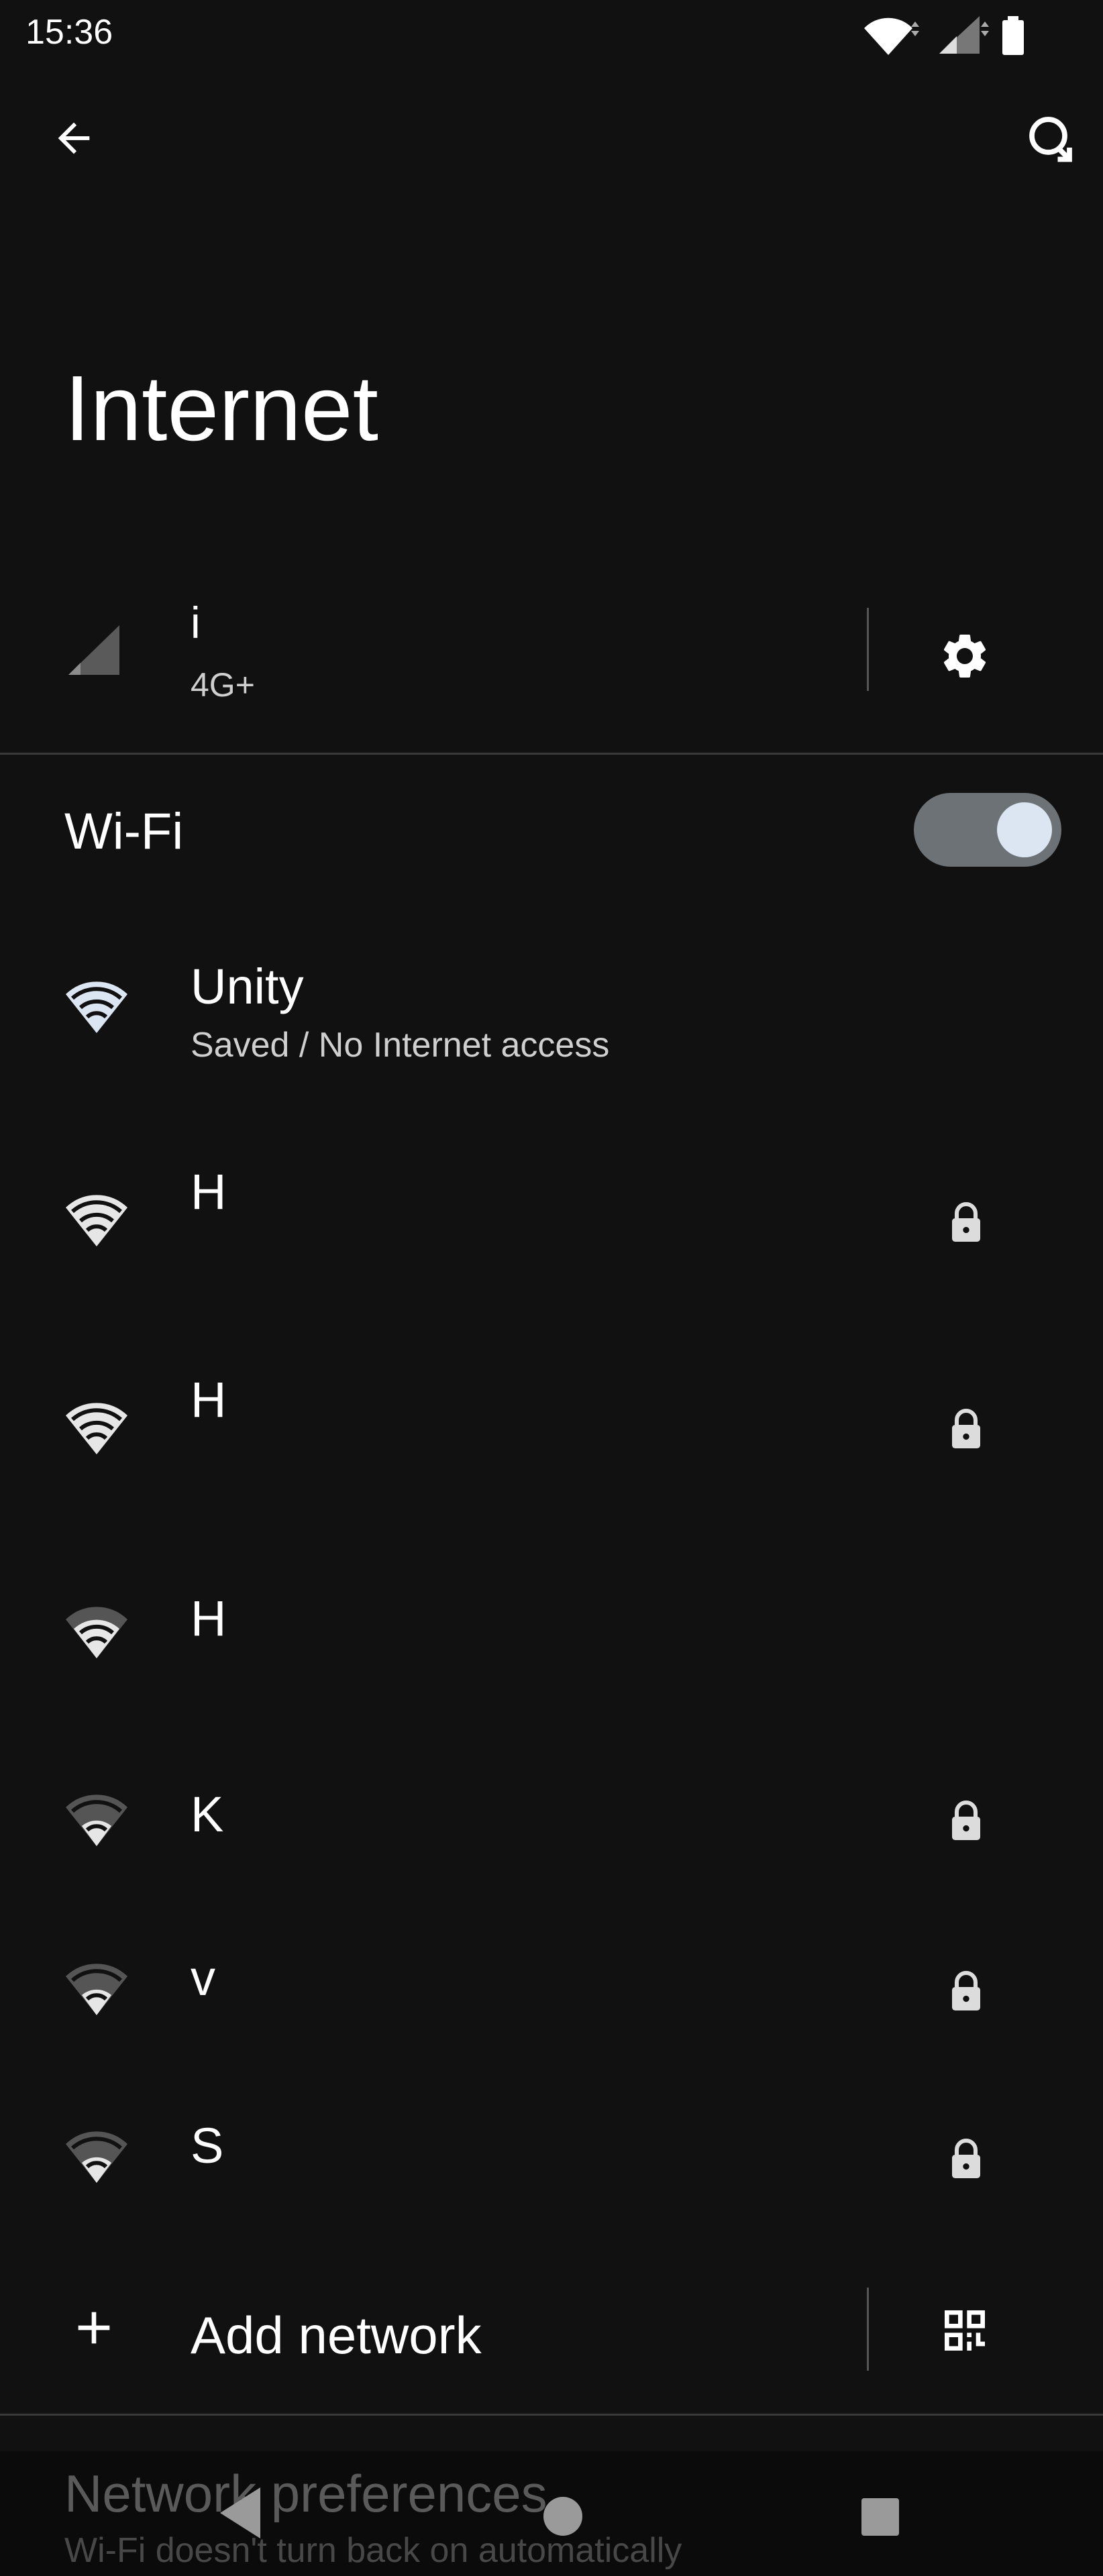  What do you see at coordinates (1013, 35) in the screenshot?
I see `battery-icon` at bounding box center [1013, 35].